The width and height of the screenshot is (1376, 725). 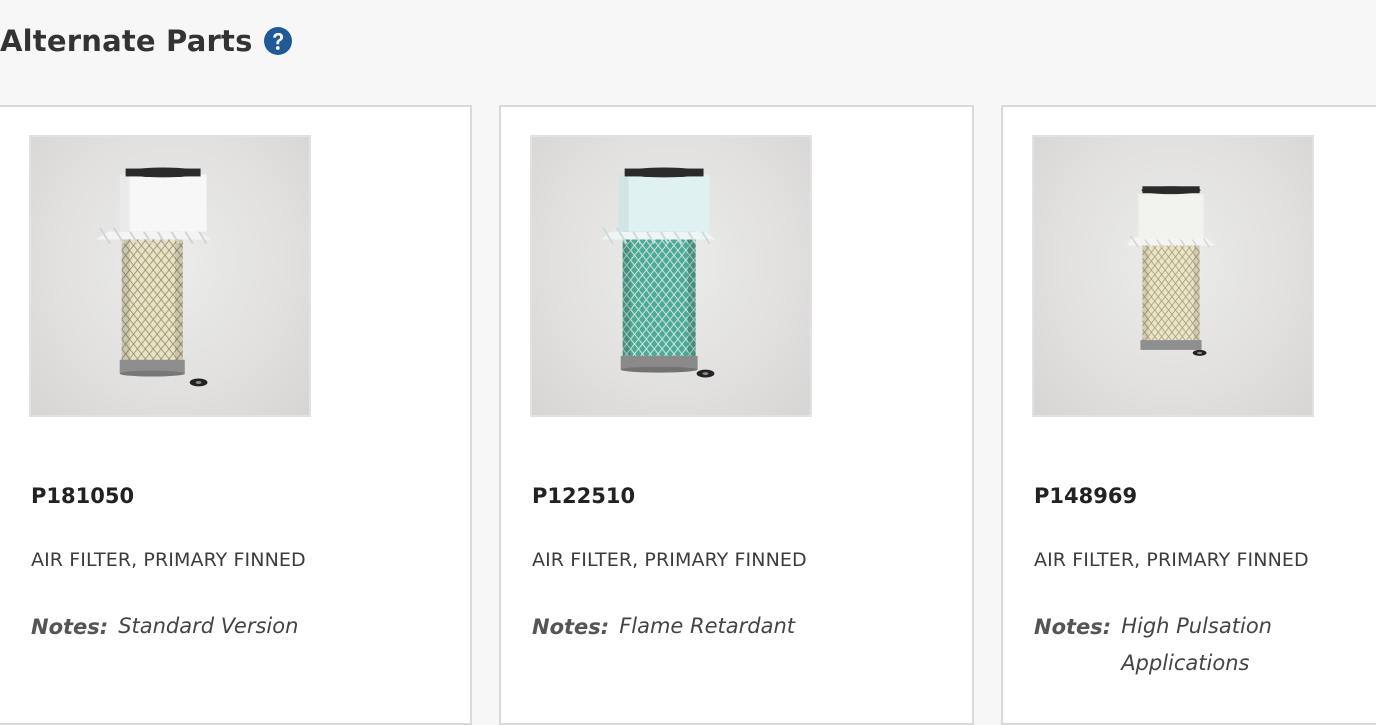 What do you see at coordinates (278, 41) in the screenshot?
I see `question-circle-icon` at bounding box center [278, 41].